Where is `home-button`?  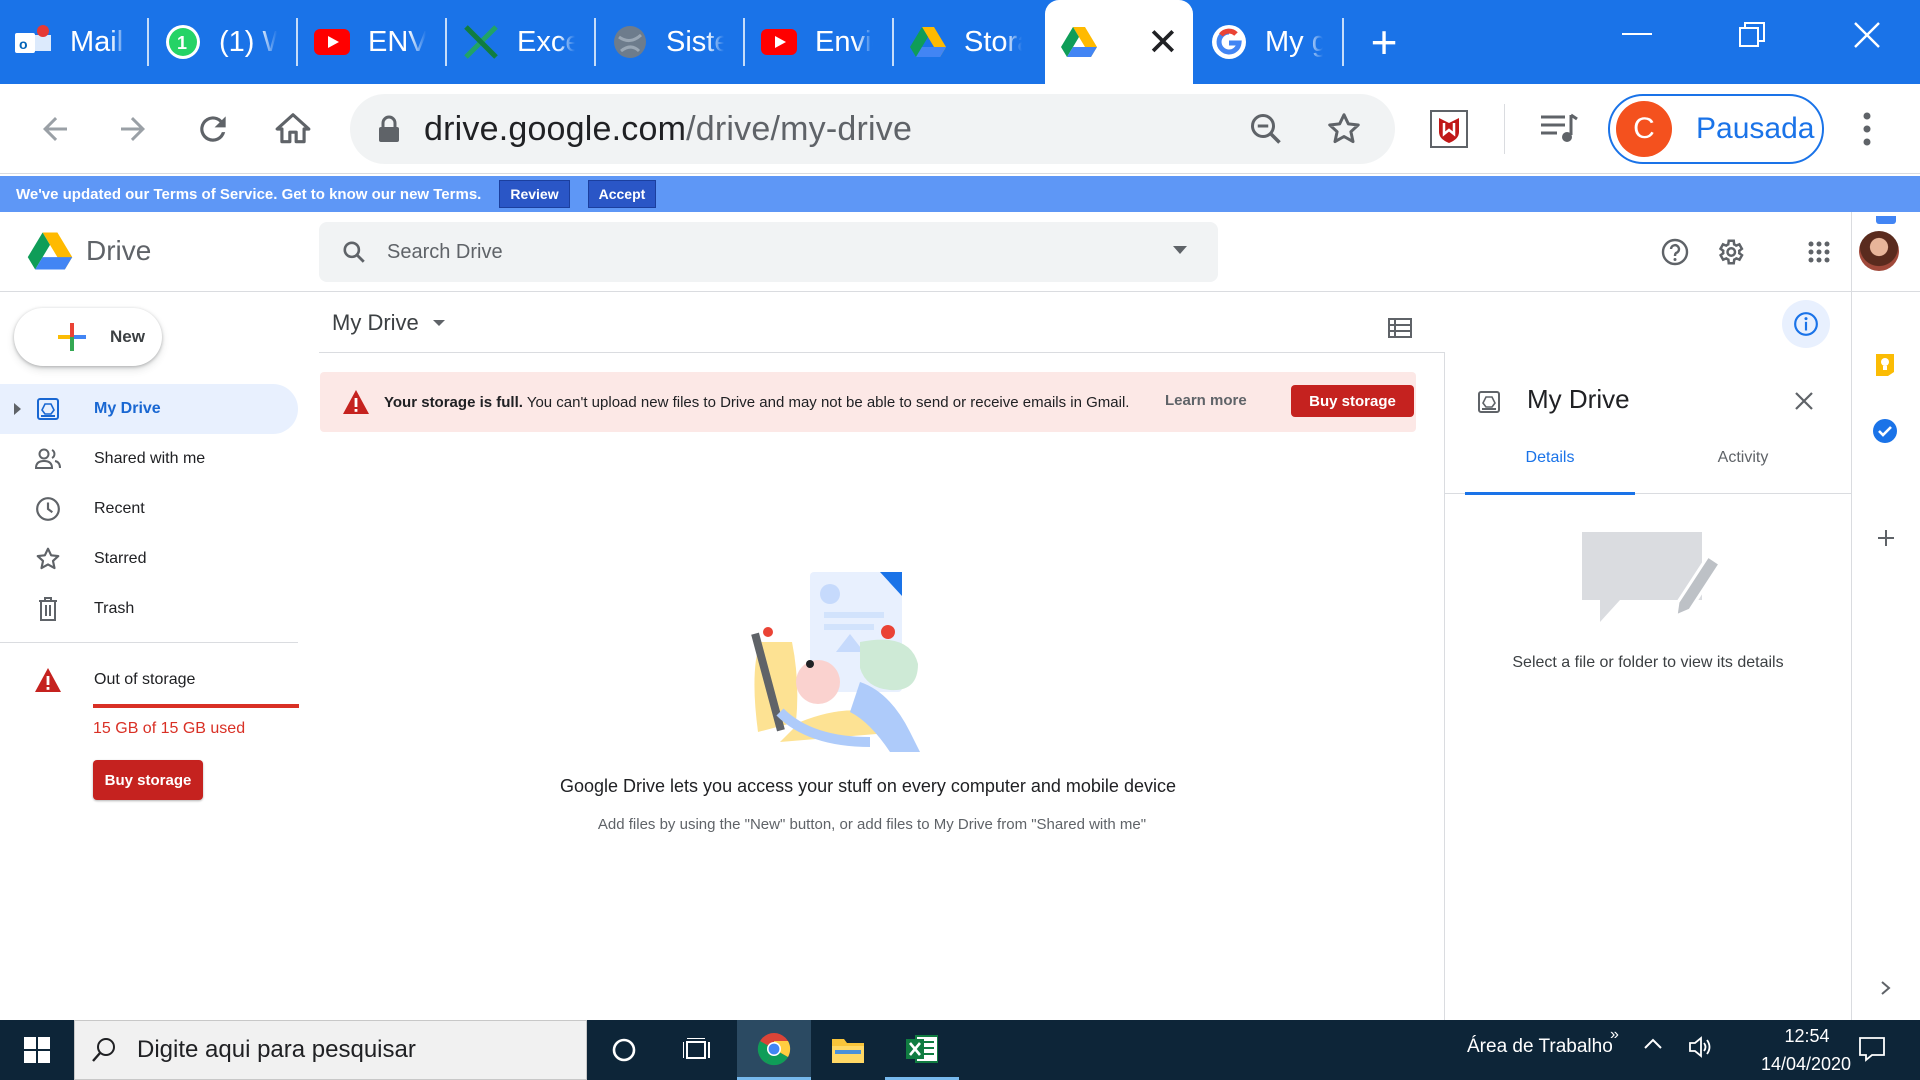 home-button is located at coordinates (293, 129).